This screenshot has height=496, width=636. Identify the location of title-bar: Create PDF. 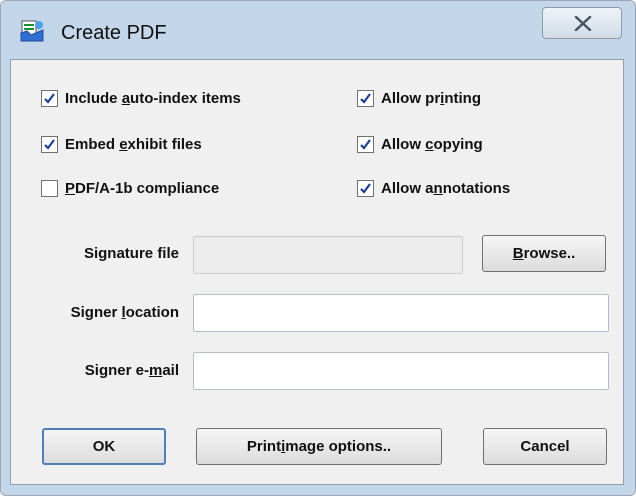
(318, 30).